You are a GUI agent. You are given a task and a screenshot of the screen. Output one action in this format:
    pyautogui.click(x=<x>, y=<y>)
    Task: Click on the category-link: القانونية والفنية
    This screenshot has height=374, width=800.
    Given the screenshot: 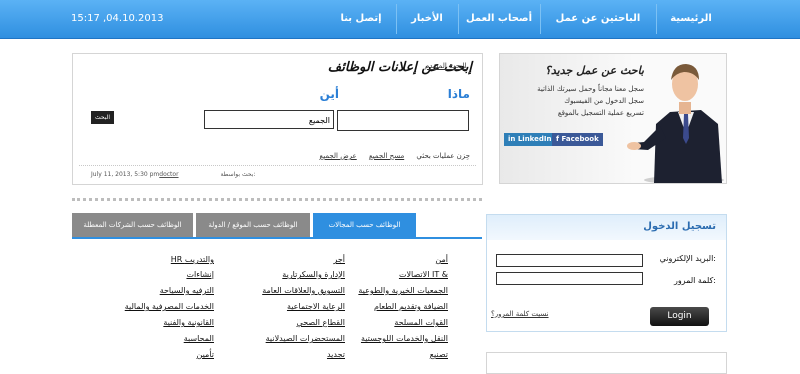 What is the action you would take?
    pyautogui.click(x=188, y=322)
    